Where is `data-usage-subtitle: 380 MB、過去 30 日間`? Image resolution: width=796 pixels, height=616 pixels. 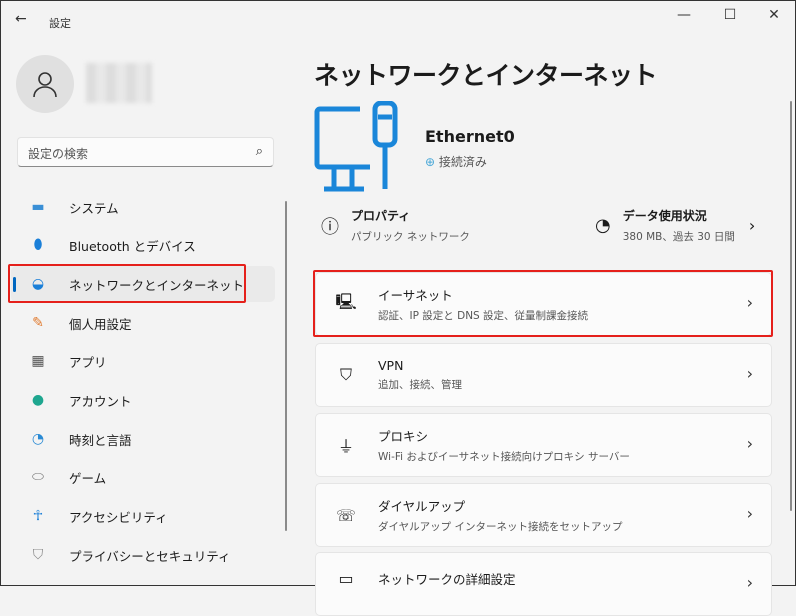
data-usage-subtitle: 380 MB、過去 30 日間 is located at coordinates (678, 237).